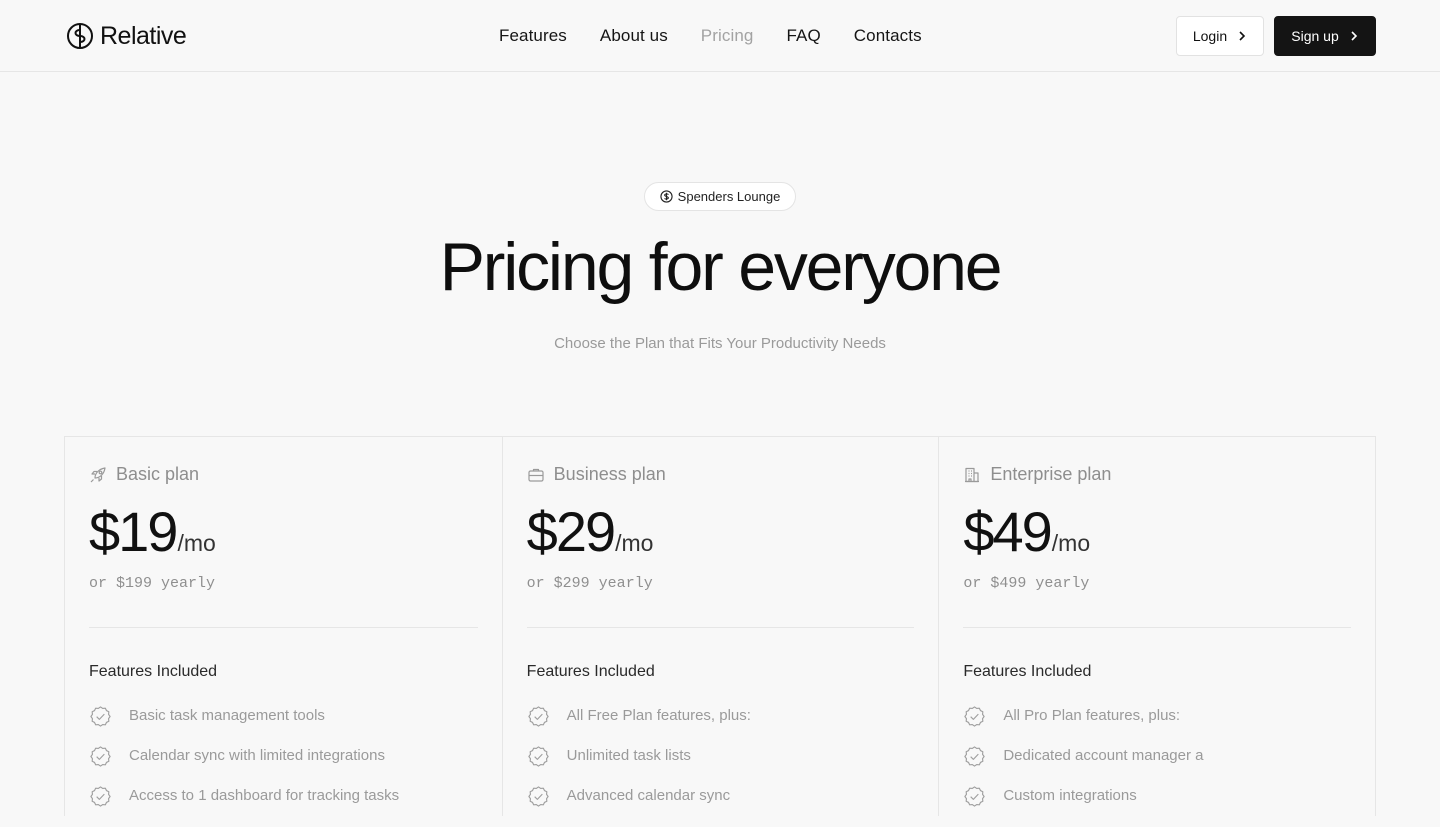 This screenshot has height=827, width=1440. Describe the element at coordinates (729, 196) in the screenshot. I see `badge-label: Spenders Lounge` at that location.